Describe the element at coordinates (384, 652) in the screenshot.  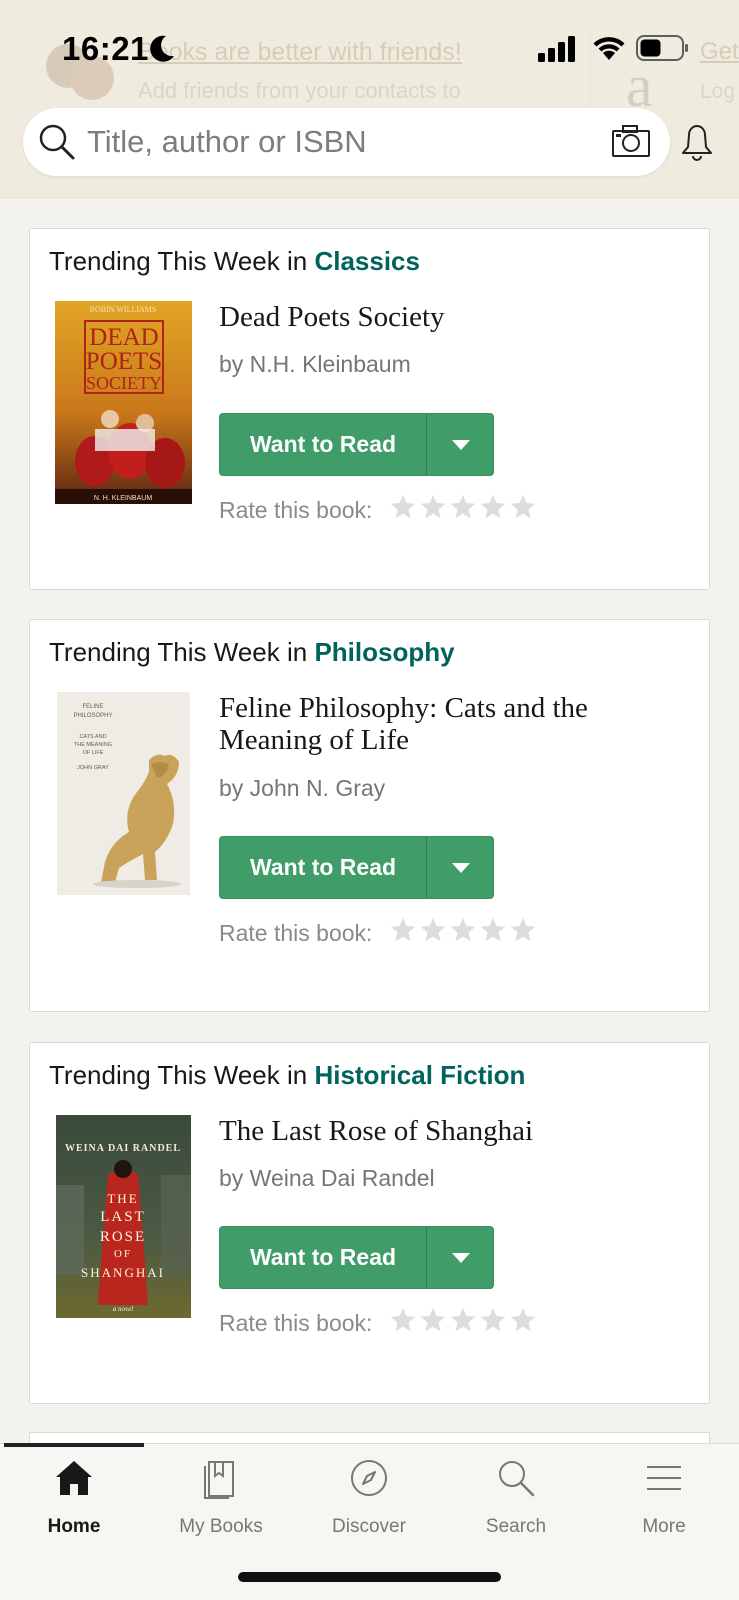
I see `genre-link: Philosophy` at that location.